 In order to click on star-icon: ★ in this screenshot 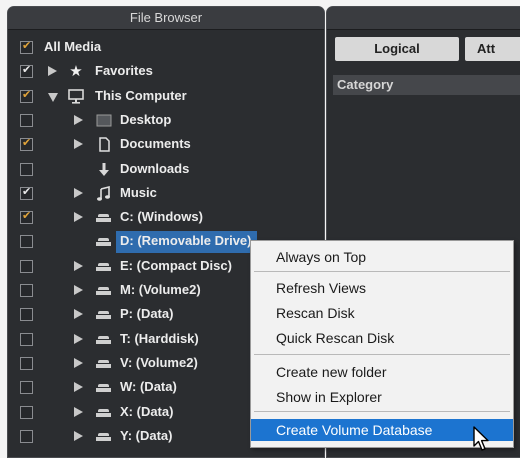, I will do `click(76, 72)`.